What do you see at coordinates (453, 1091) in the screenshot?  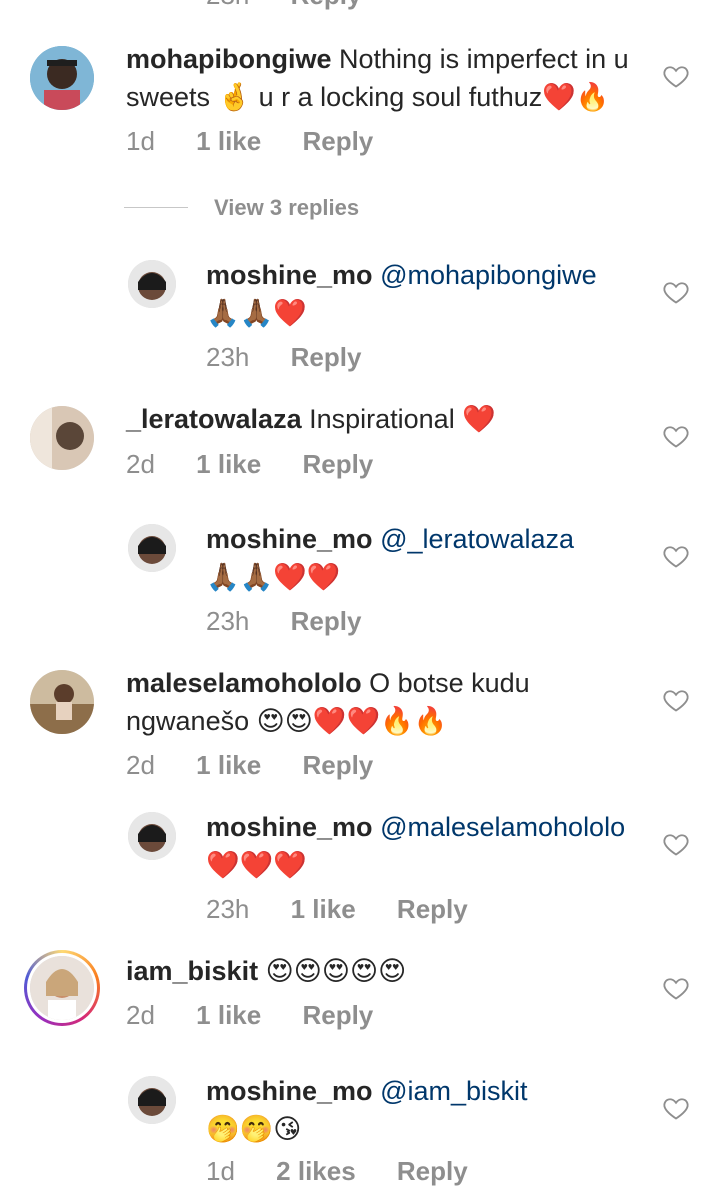 I see `mention-link: @iam_biskit` at bounding box center [453, 1091].